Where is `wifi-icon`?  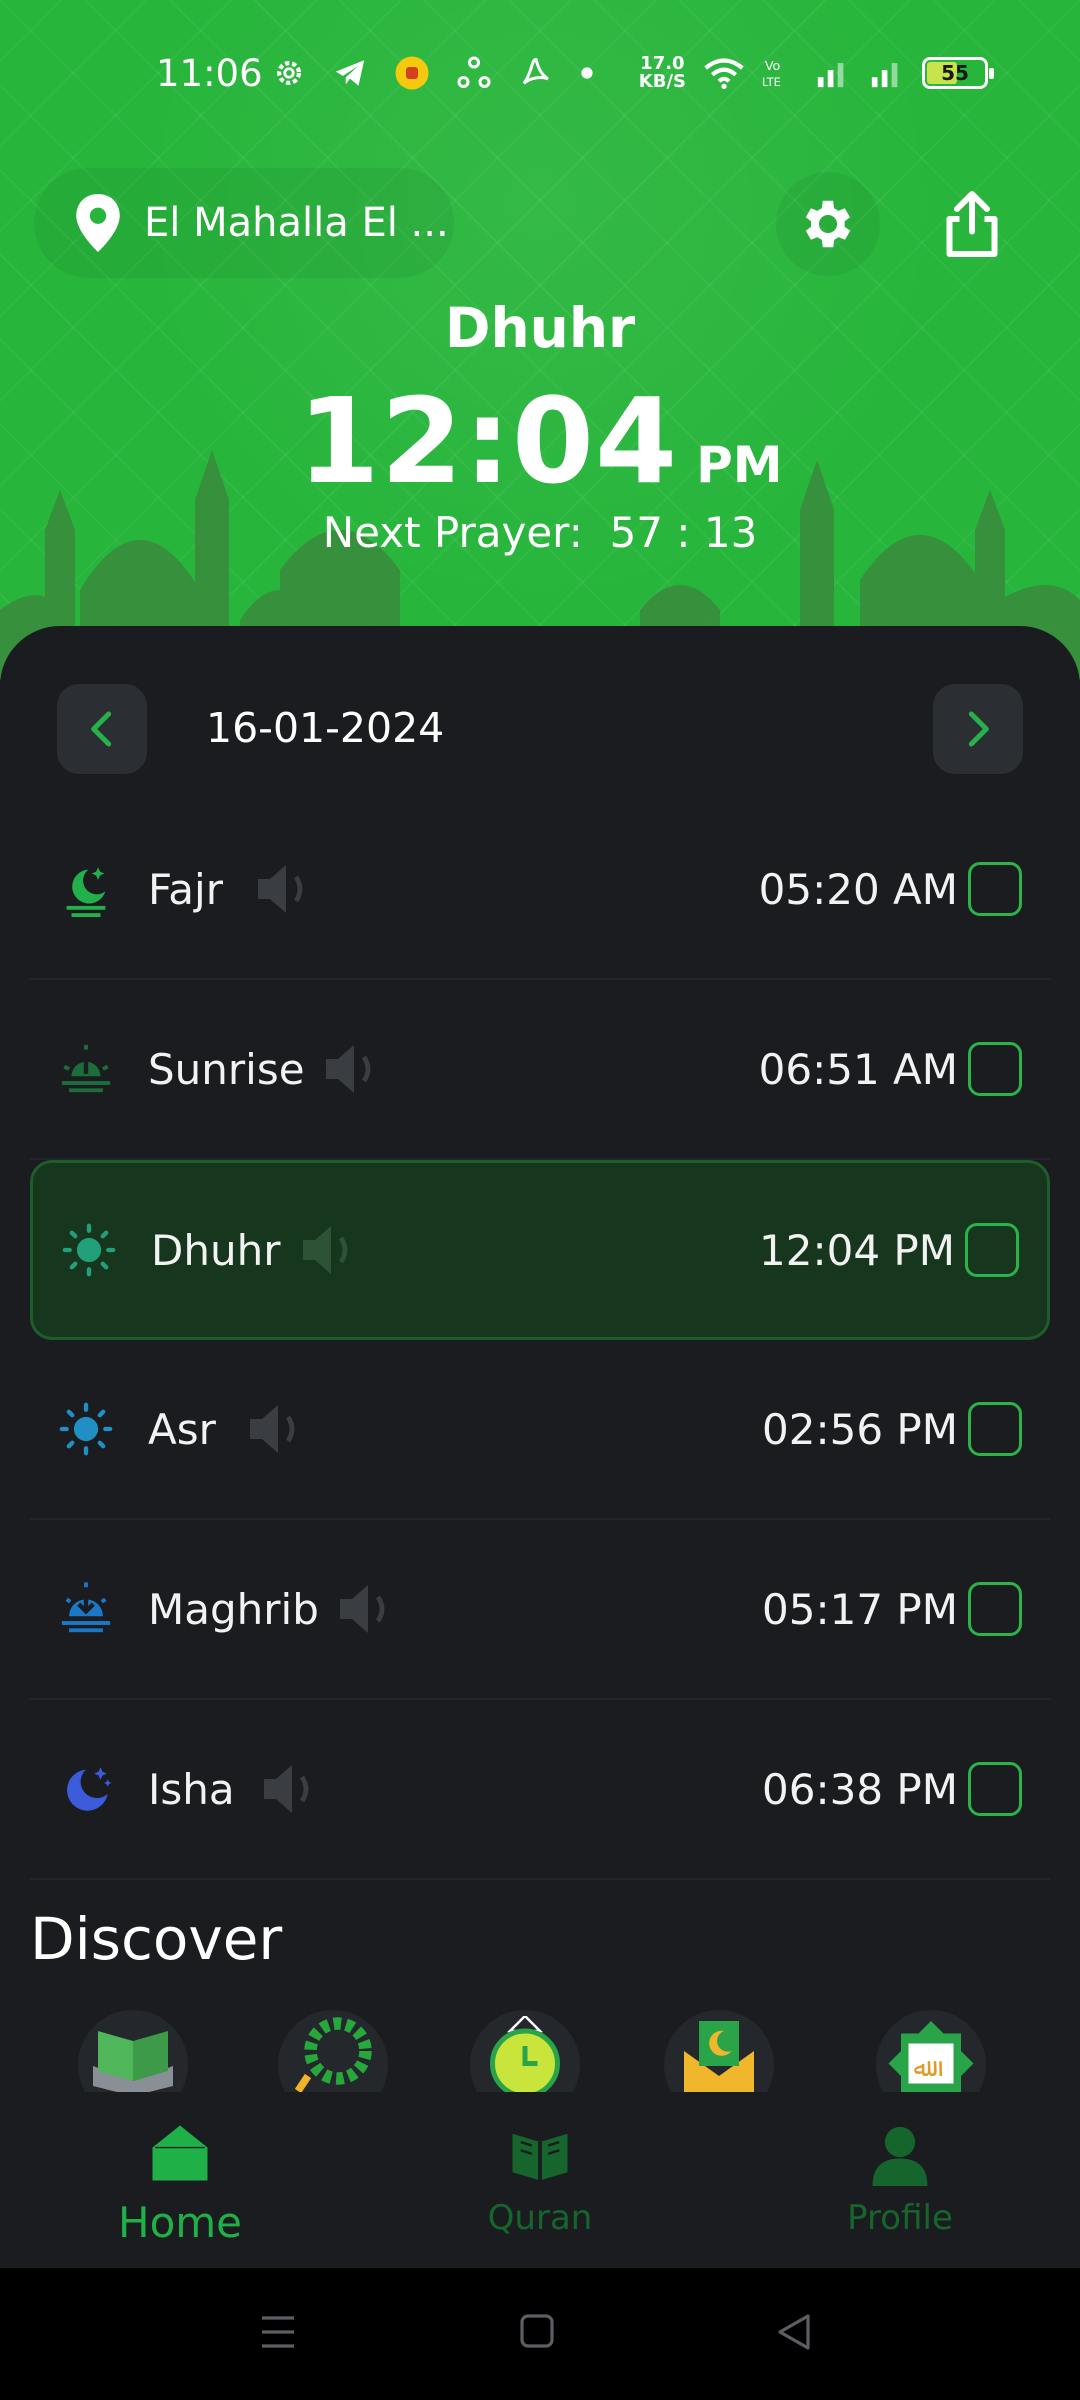
wifi-icon is located at coordinates (724, 73).